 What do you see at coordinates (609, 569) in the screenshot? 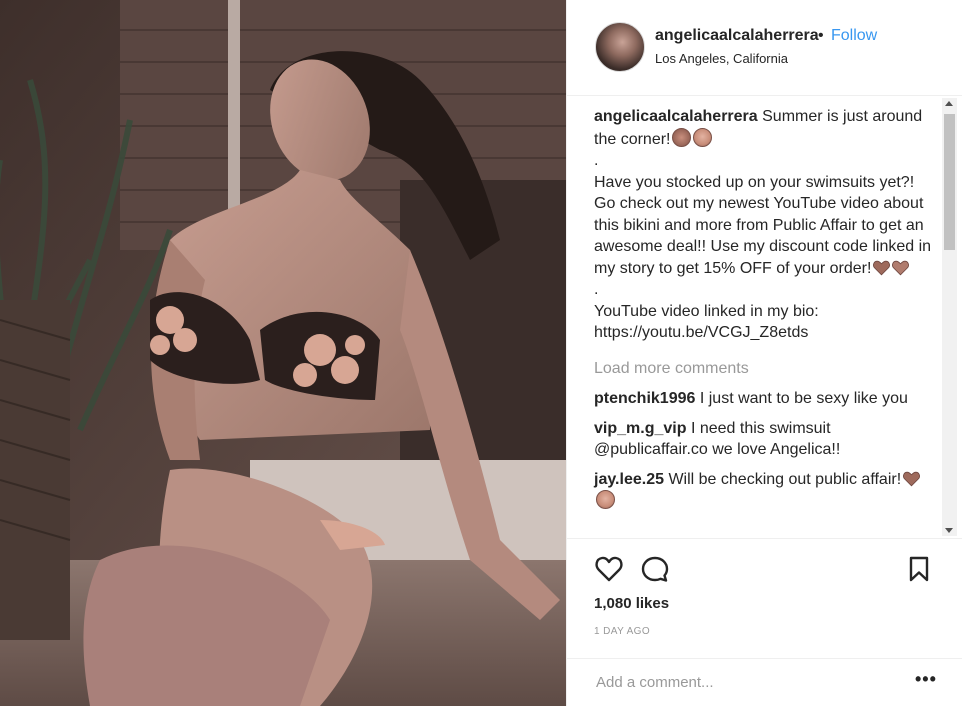
I see `heart-outline-icon` at bounding box center [609, 569].